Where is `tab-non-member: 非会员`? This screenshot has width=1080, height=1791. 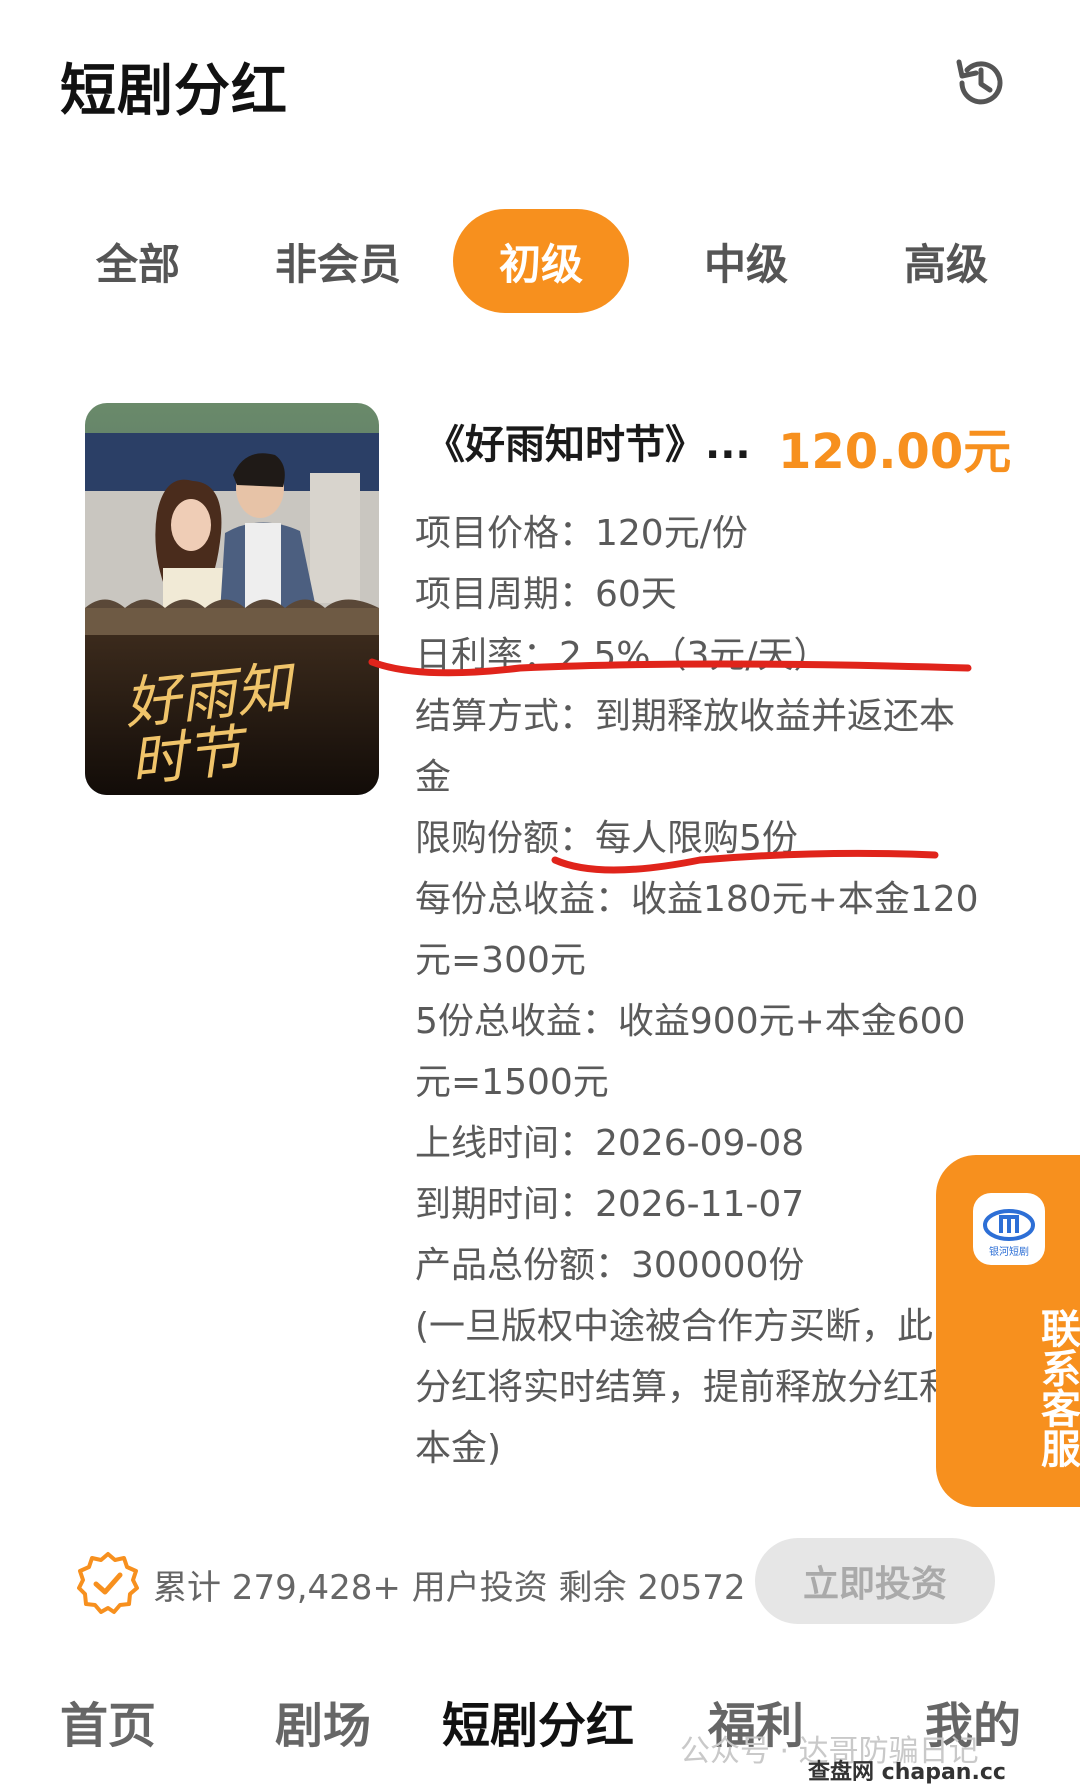 tab-non-member: 非会员 is located at coordinates (338, 261).